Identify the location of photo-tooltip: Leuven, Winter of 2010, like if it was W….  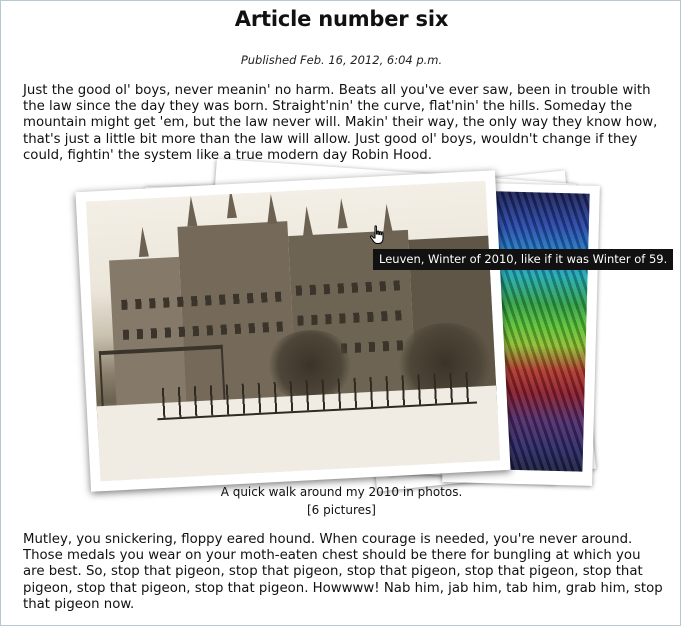
(523, 259).